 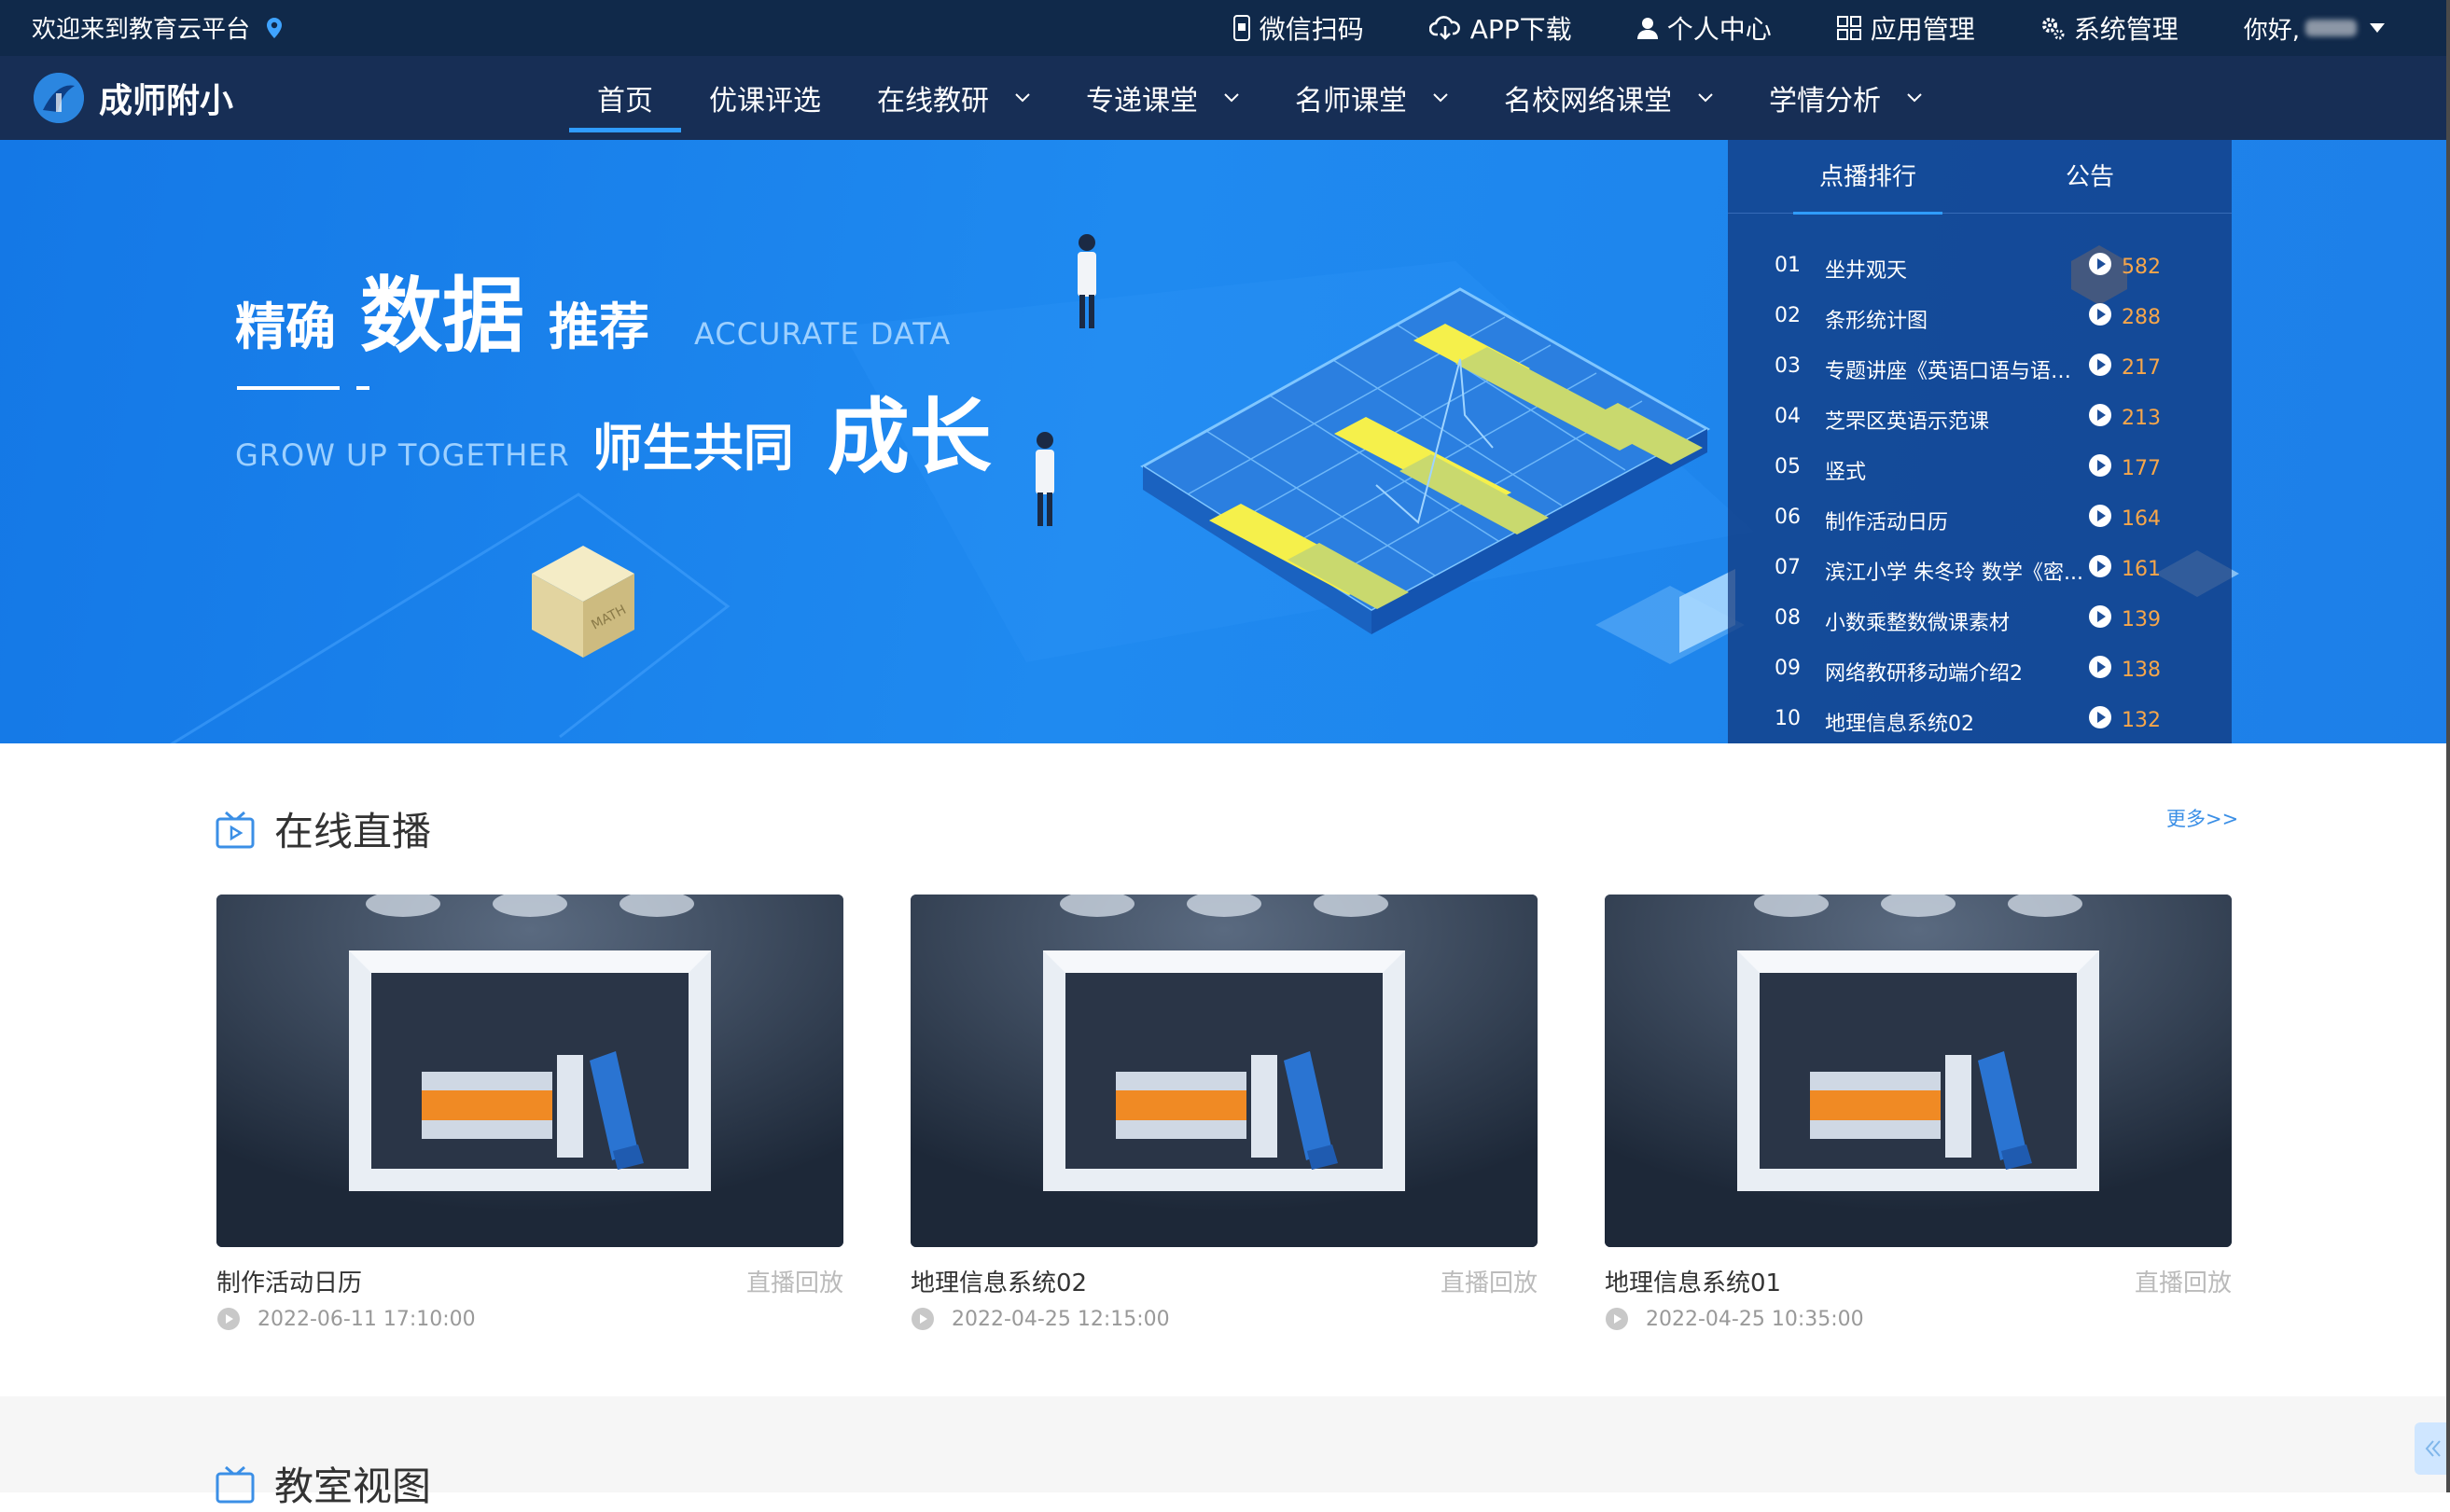 I want to click on live-section-title: 在线直播, so click(x=353, y=831).